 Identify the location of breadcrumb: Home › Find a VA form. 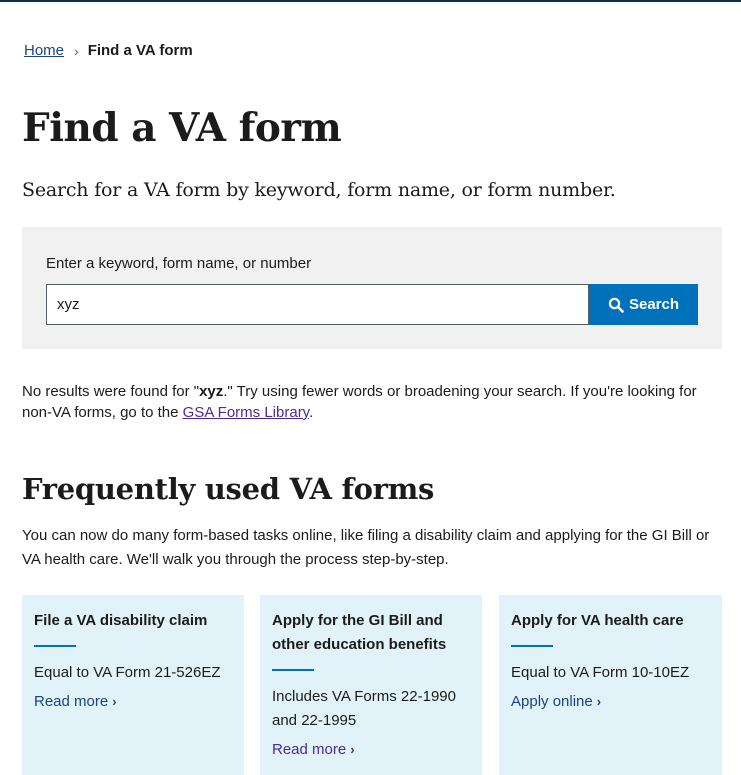
(108, 50).